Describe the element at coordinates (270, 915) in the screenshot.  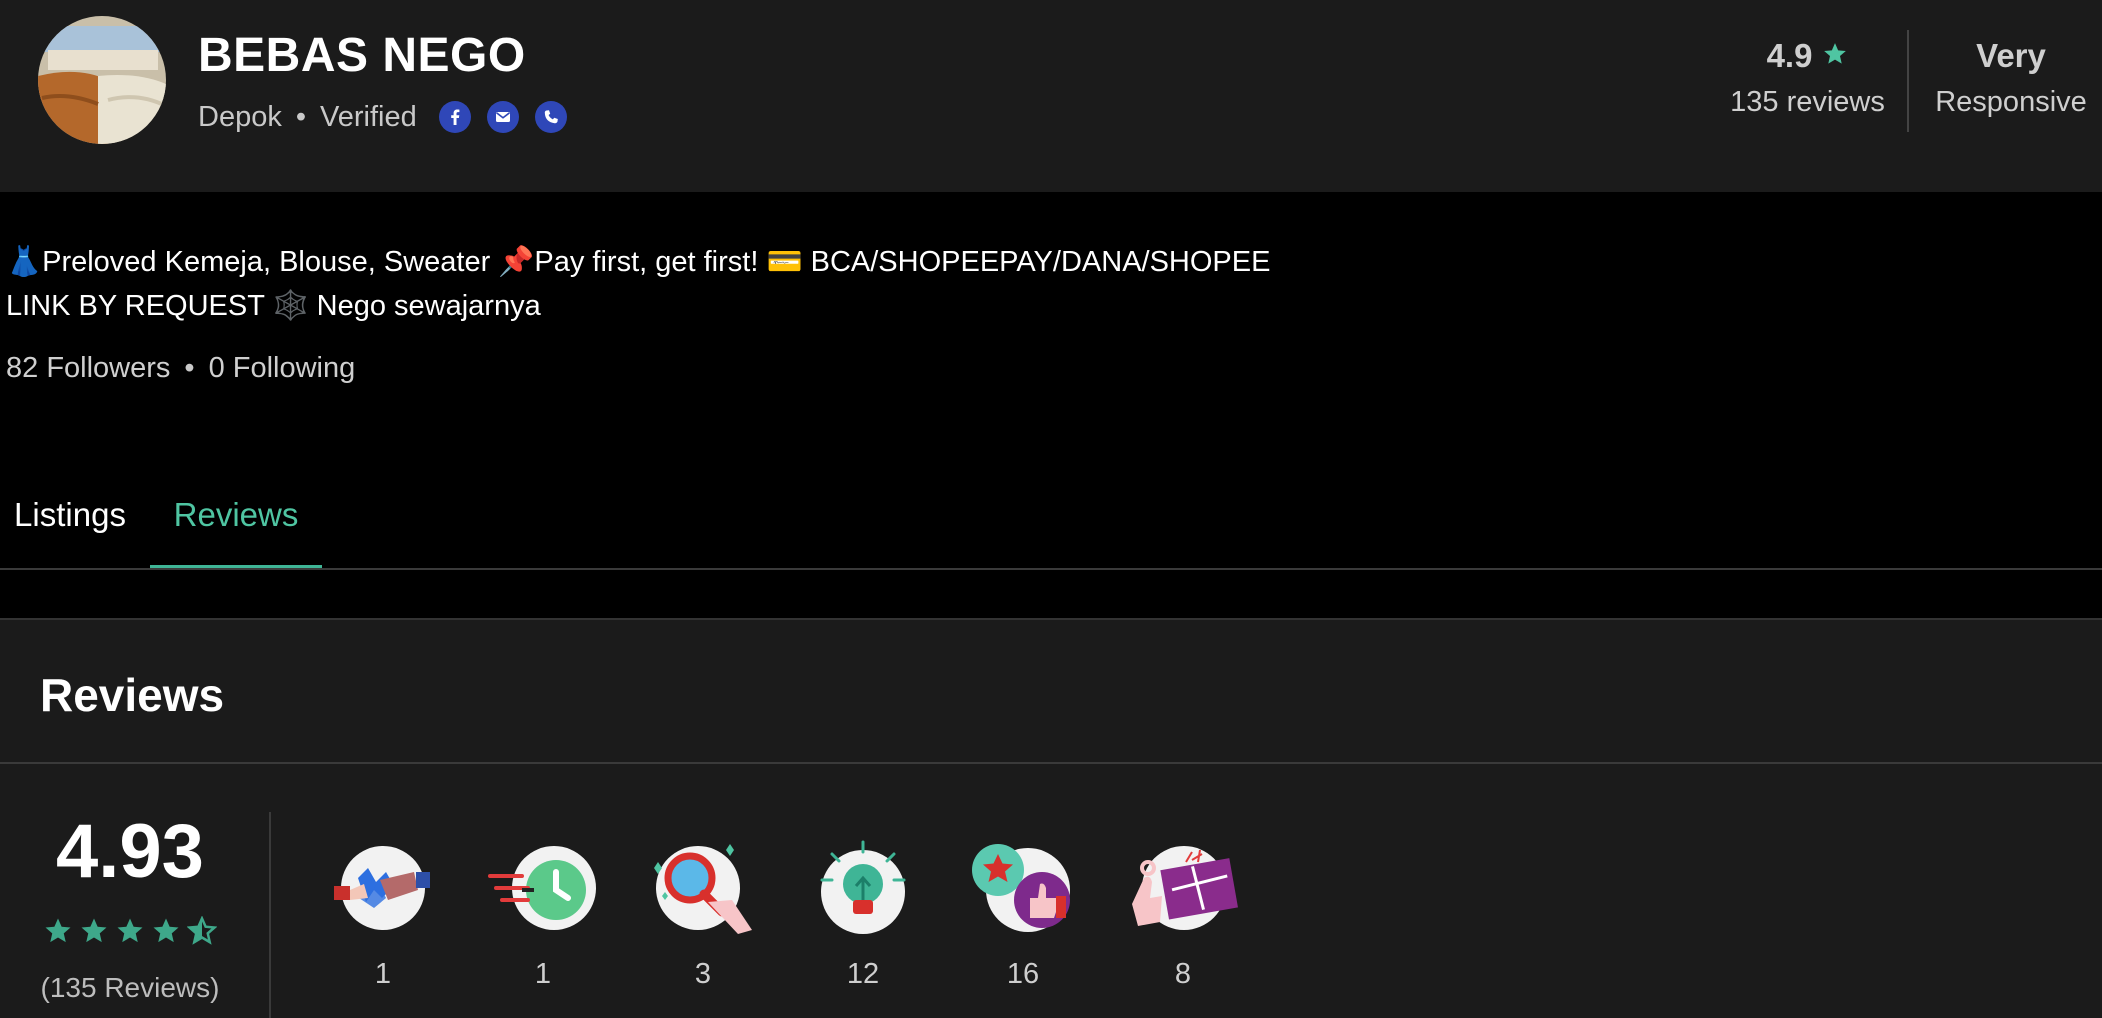
I see `score-divider` at that location.